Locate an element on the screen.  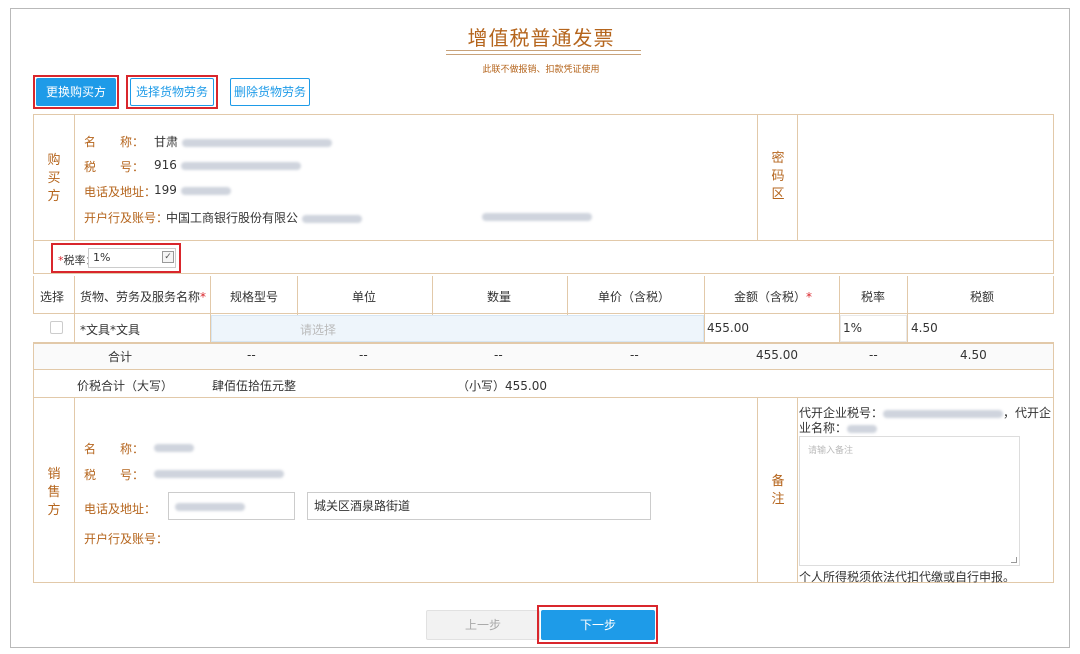
seller-phone-input is located at coordinates (231, 506).